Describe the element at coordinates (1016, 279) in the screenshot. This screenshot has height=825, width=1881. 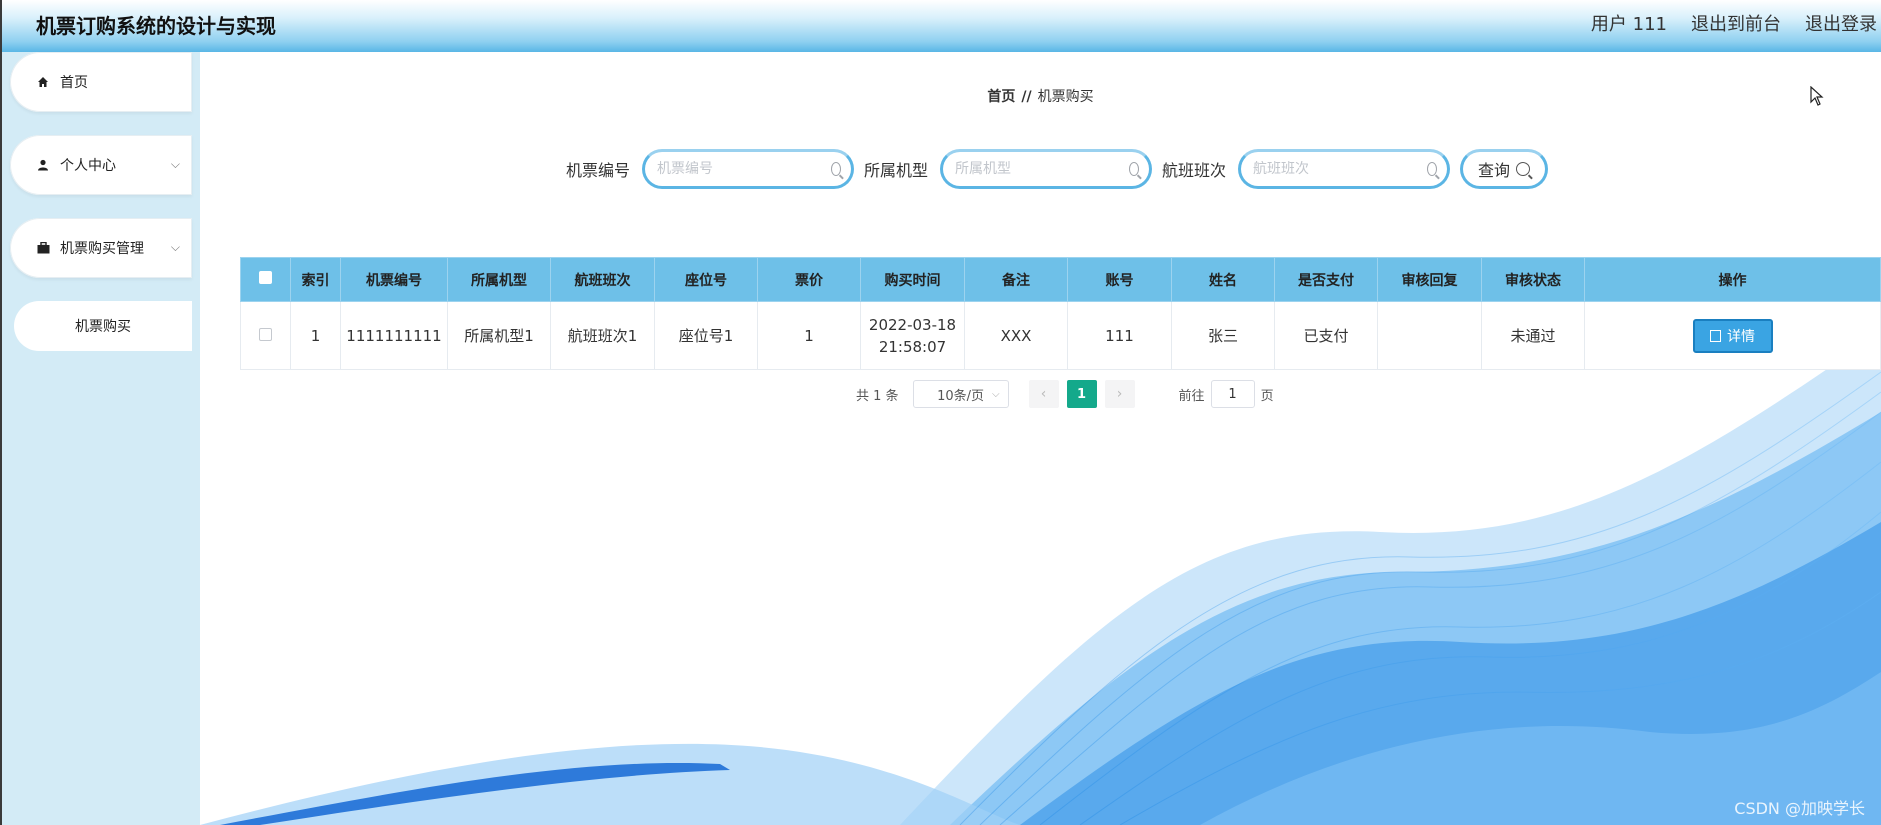
I see `column-header: 备注` at that location.